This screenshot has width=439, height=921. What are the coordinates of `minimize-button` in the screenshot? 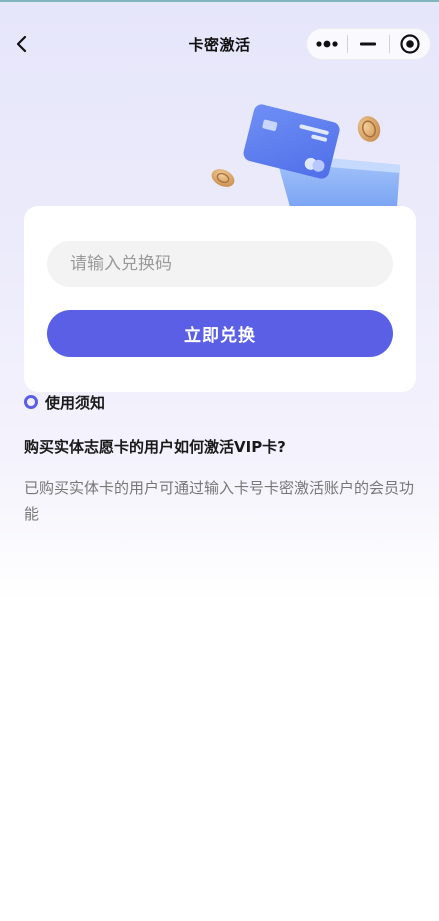 It's located at (368, 44).